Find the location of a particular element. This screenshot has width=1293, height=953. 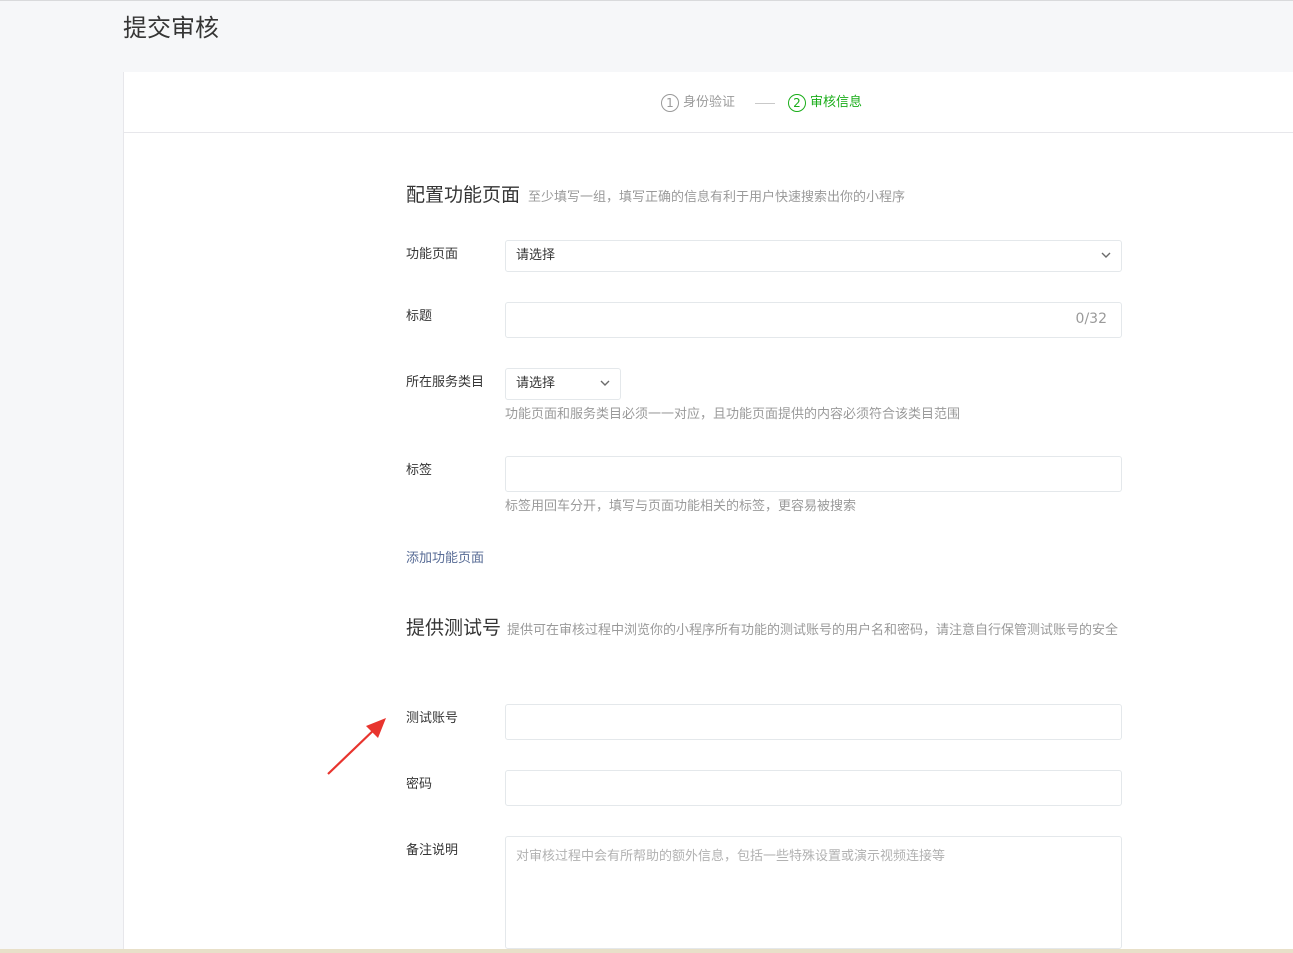

tags-label: 标签 is located at coordinates (419, 470).